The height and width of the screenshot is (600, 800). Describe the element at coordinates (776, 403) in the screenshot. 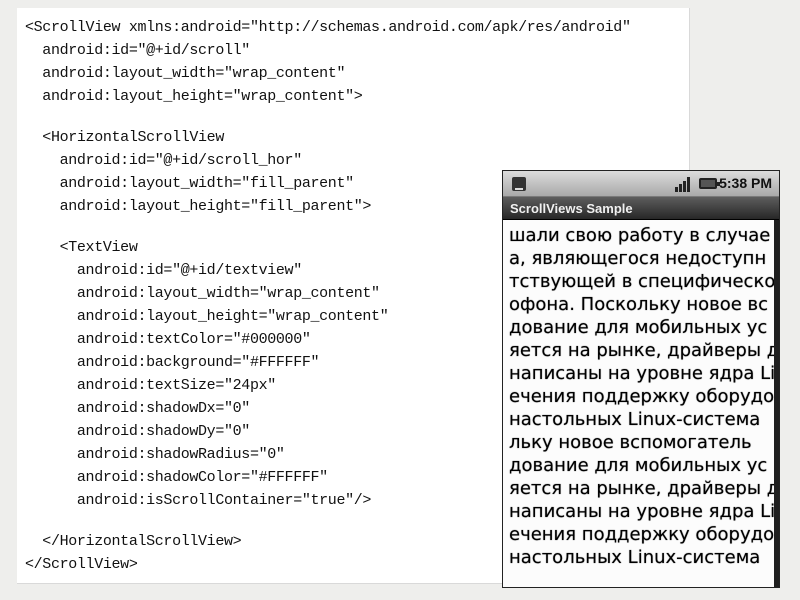

I see `scroll-edge` at that location.